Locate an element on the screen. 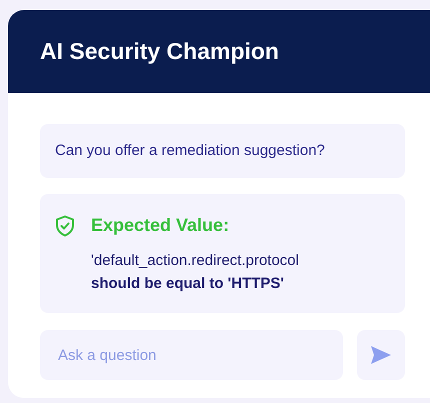 The height and width of the screenshot is (403, 430). send-button is located at coordinates (381, 355).